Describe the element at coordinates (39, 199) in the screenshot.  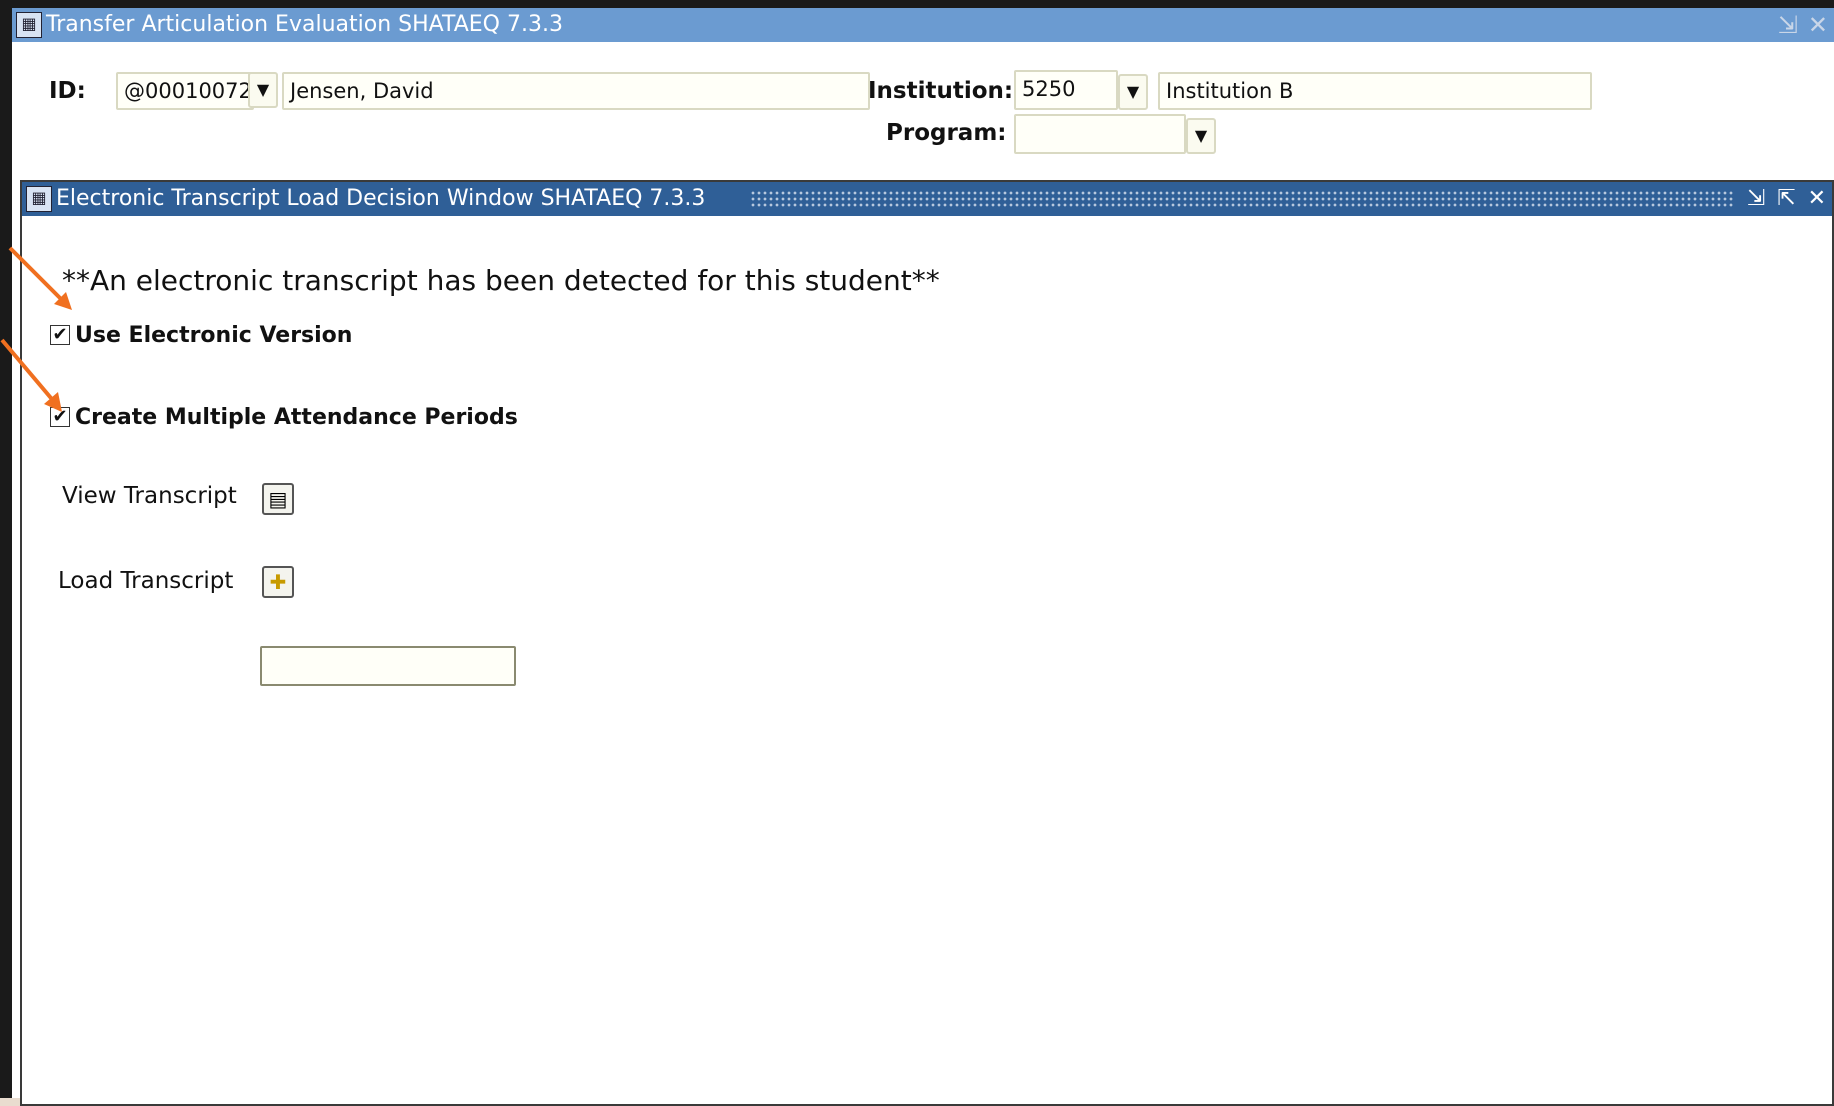
I see `dialog-app-icon: ▦` at that location.